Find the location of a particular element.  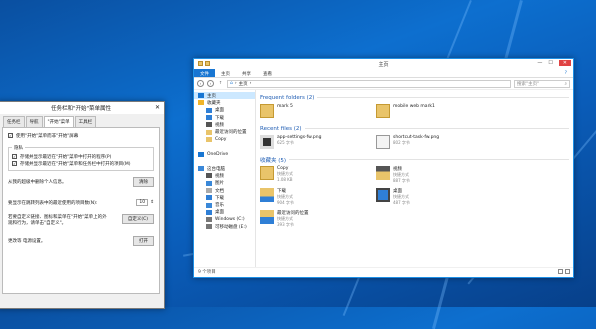

group-items: mark 5 mobile web mark1 is located at coordinates (414, 113).